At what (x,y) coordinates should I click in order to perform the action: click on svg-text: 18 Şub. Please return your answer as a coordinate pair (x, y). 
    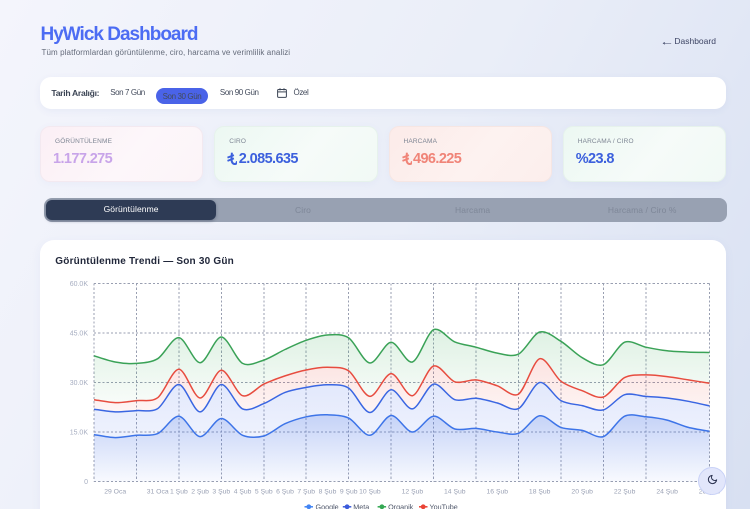
    Looking at the image, I should click on (540, 491).